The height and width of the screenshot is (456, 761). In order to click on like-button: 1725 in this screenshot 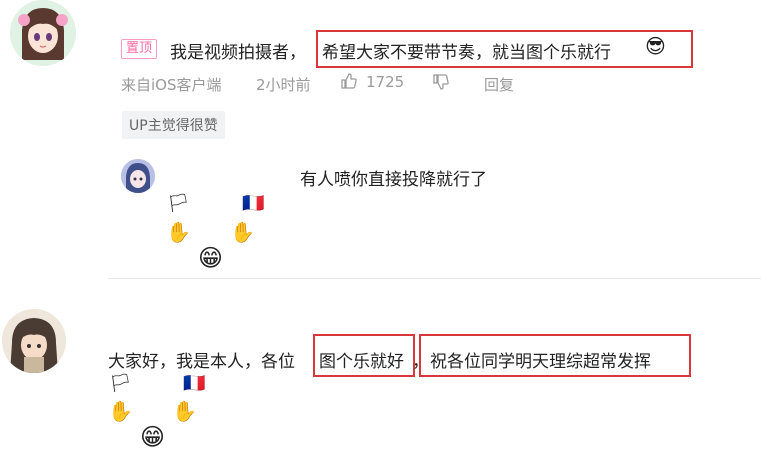, I will do `click(372, 82)`.